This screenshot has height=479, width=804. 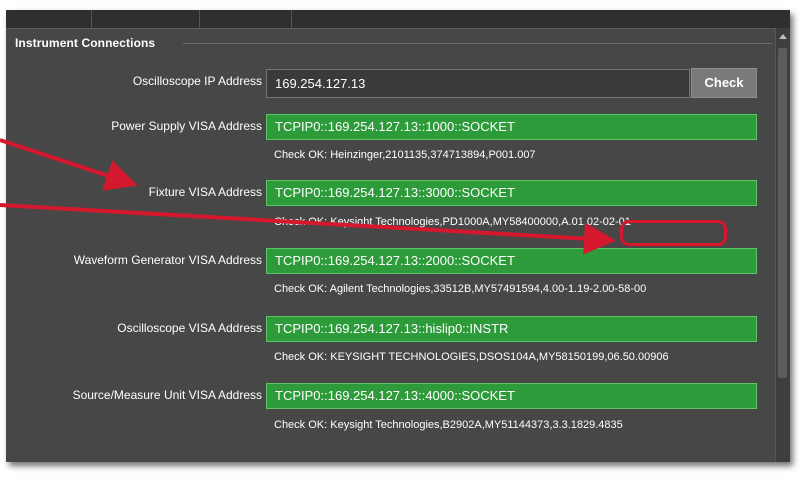 I want to click on oscilloscope-visa-input: TCPIP0::169.254.127.13::hislip0::INSTR, so click(x=511, y=329).